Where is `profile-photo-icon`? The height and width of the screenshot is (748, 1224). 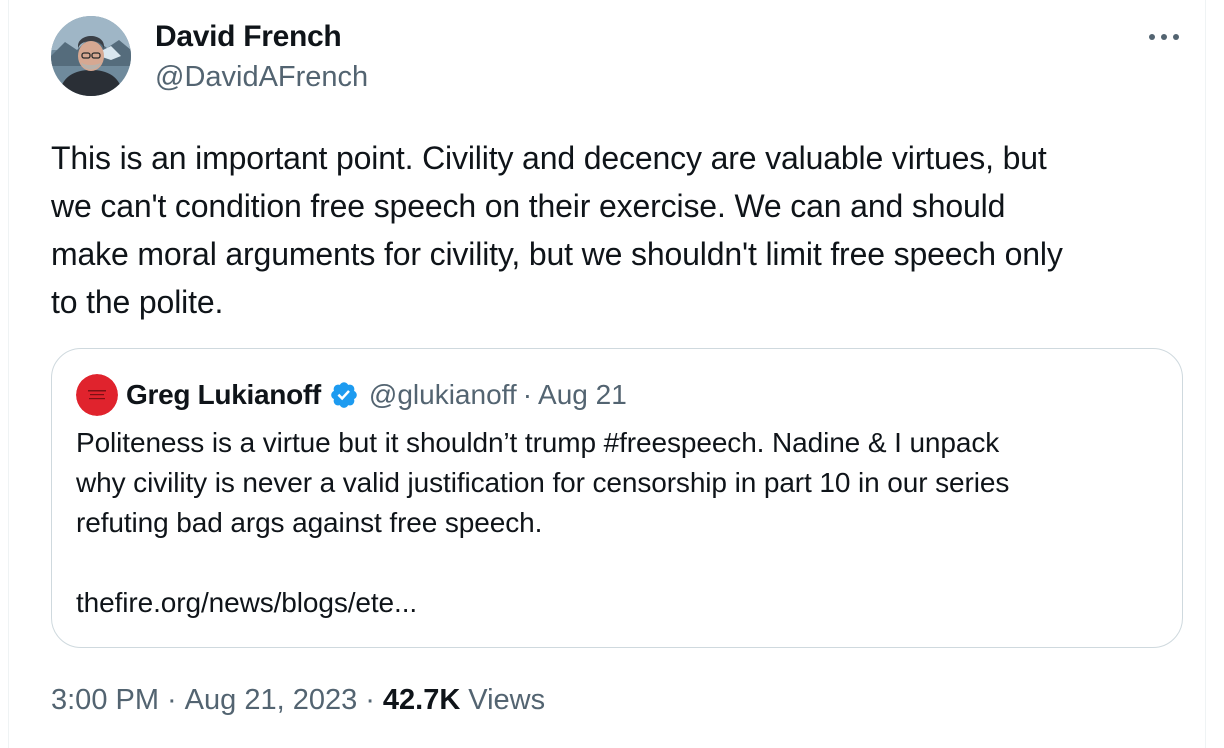 profile-photo-icon is located at coordinates (91, 56).